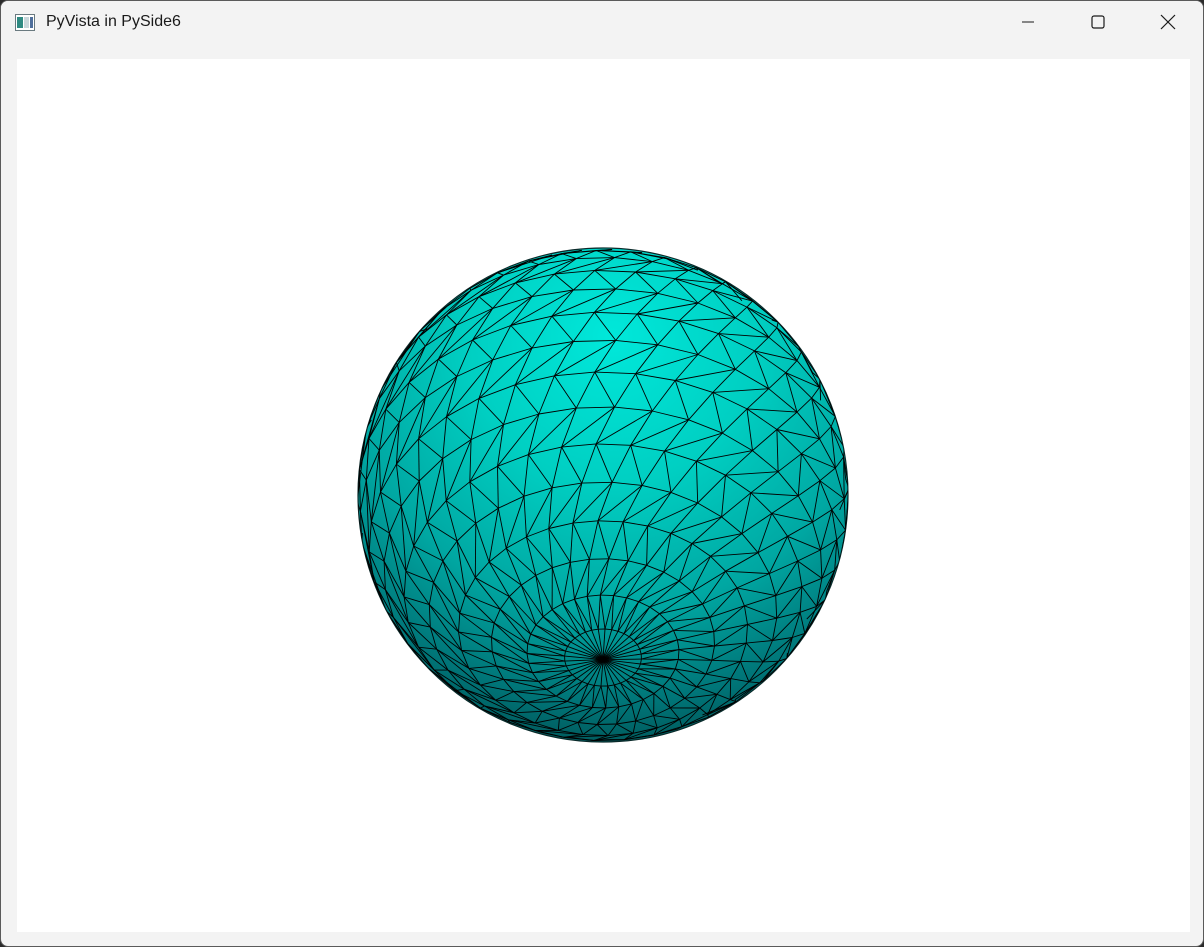 The image size is (1204, 947). Describe the element at coordinates (25, 22) in the screenshot. I see `app-icon` at that location.